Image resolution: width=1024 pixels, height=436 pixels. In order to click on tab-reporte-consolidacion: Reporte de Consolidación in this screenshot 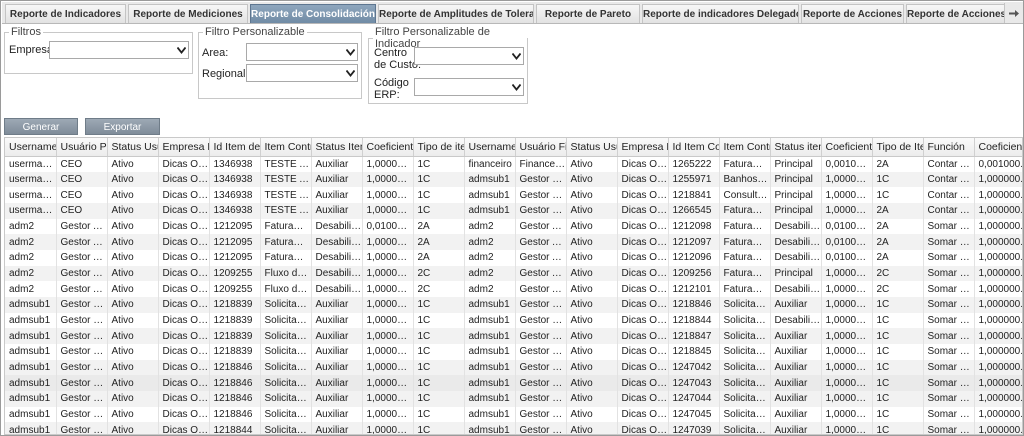, I will do `click(313, 13)`.